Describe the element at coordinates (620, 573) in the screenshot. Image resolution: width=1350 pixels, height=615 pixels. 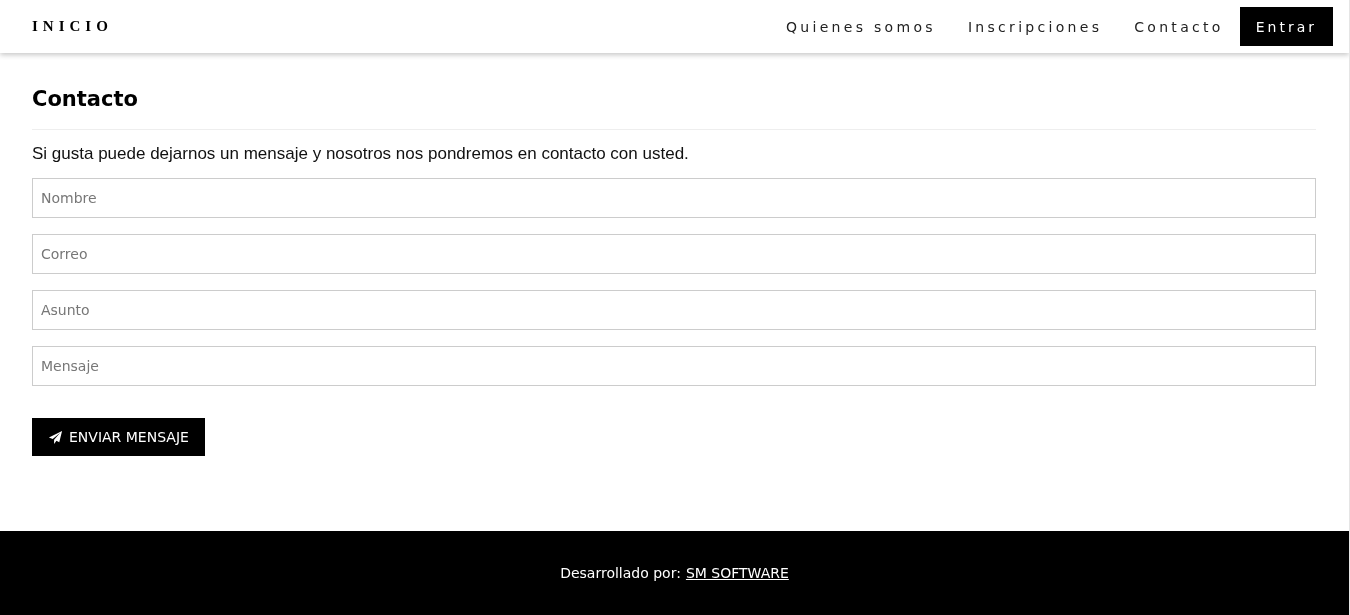
I see `credit-text: Desarrollado por:` at that location.